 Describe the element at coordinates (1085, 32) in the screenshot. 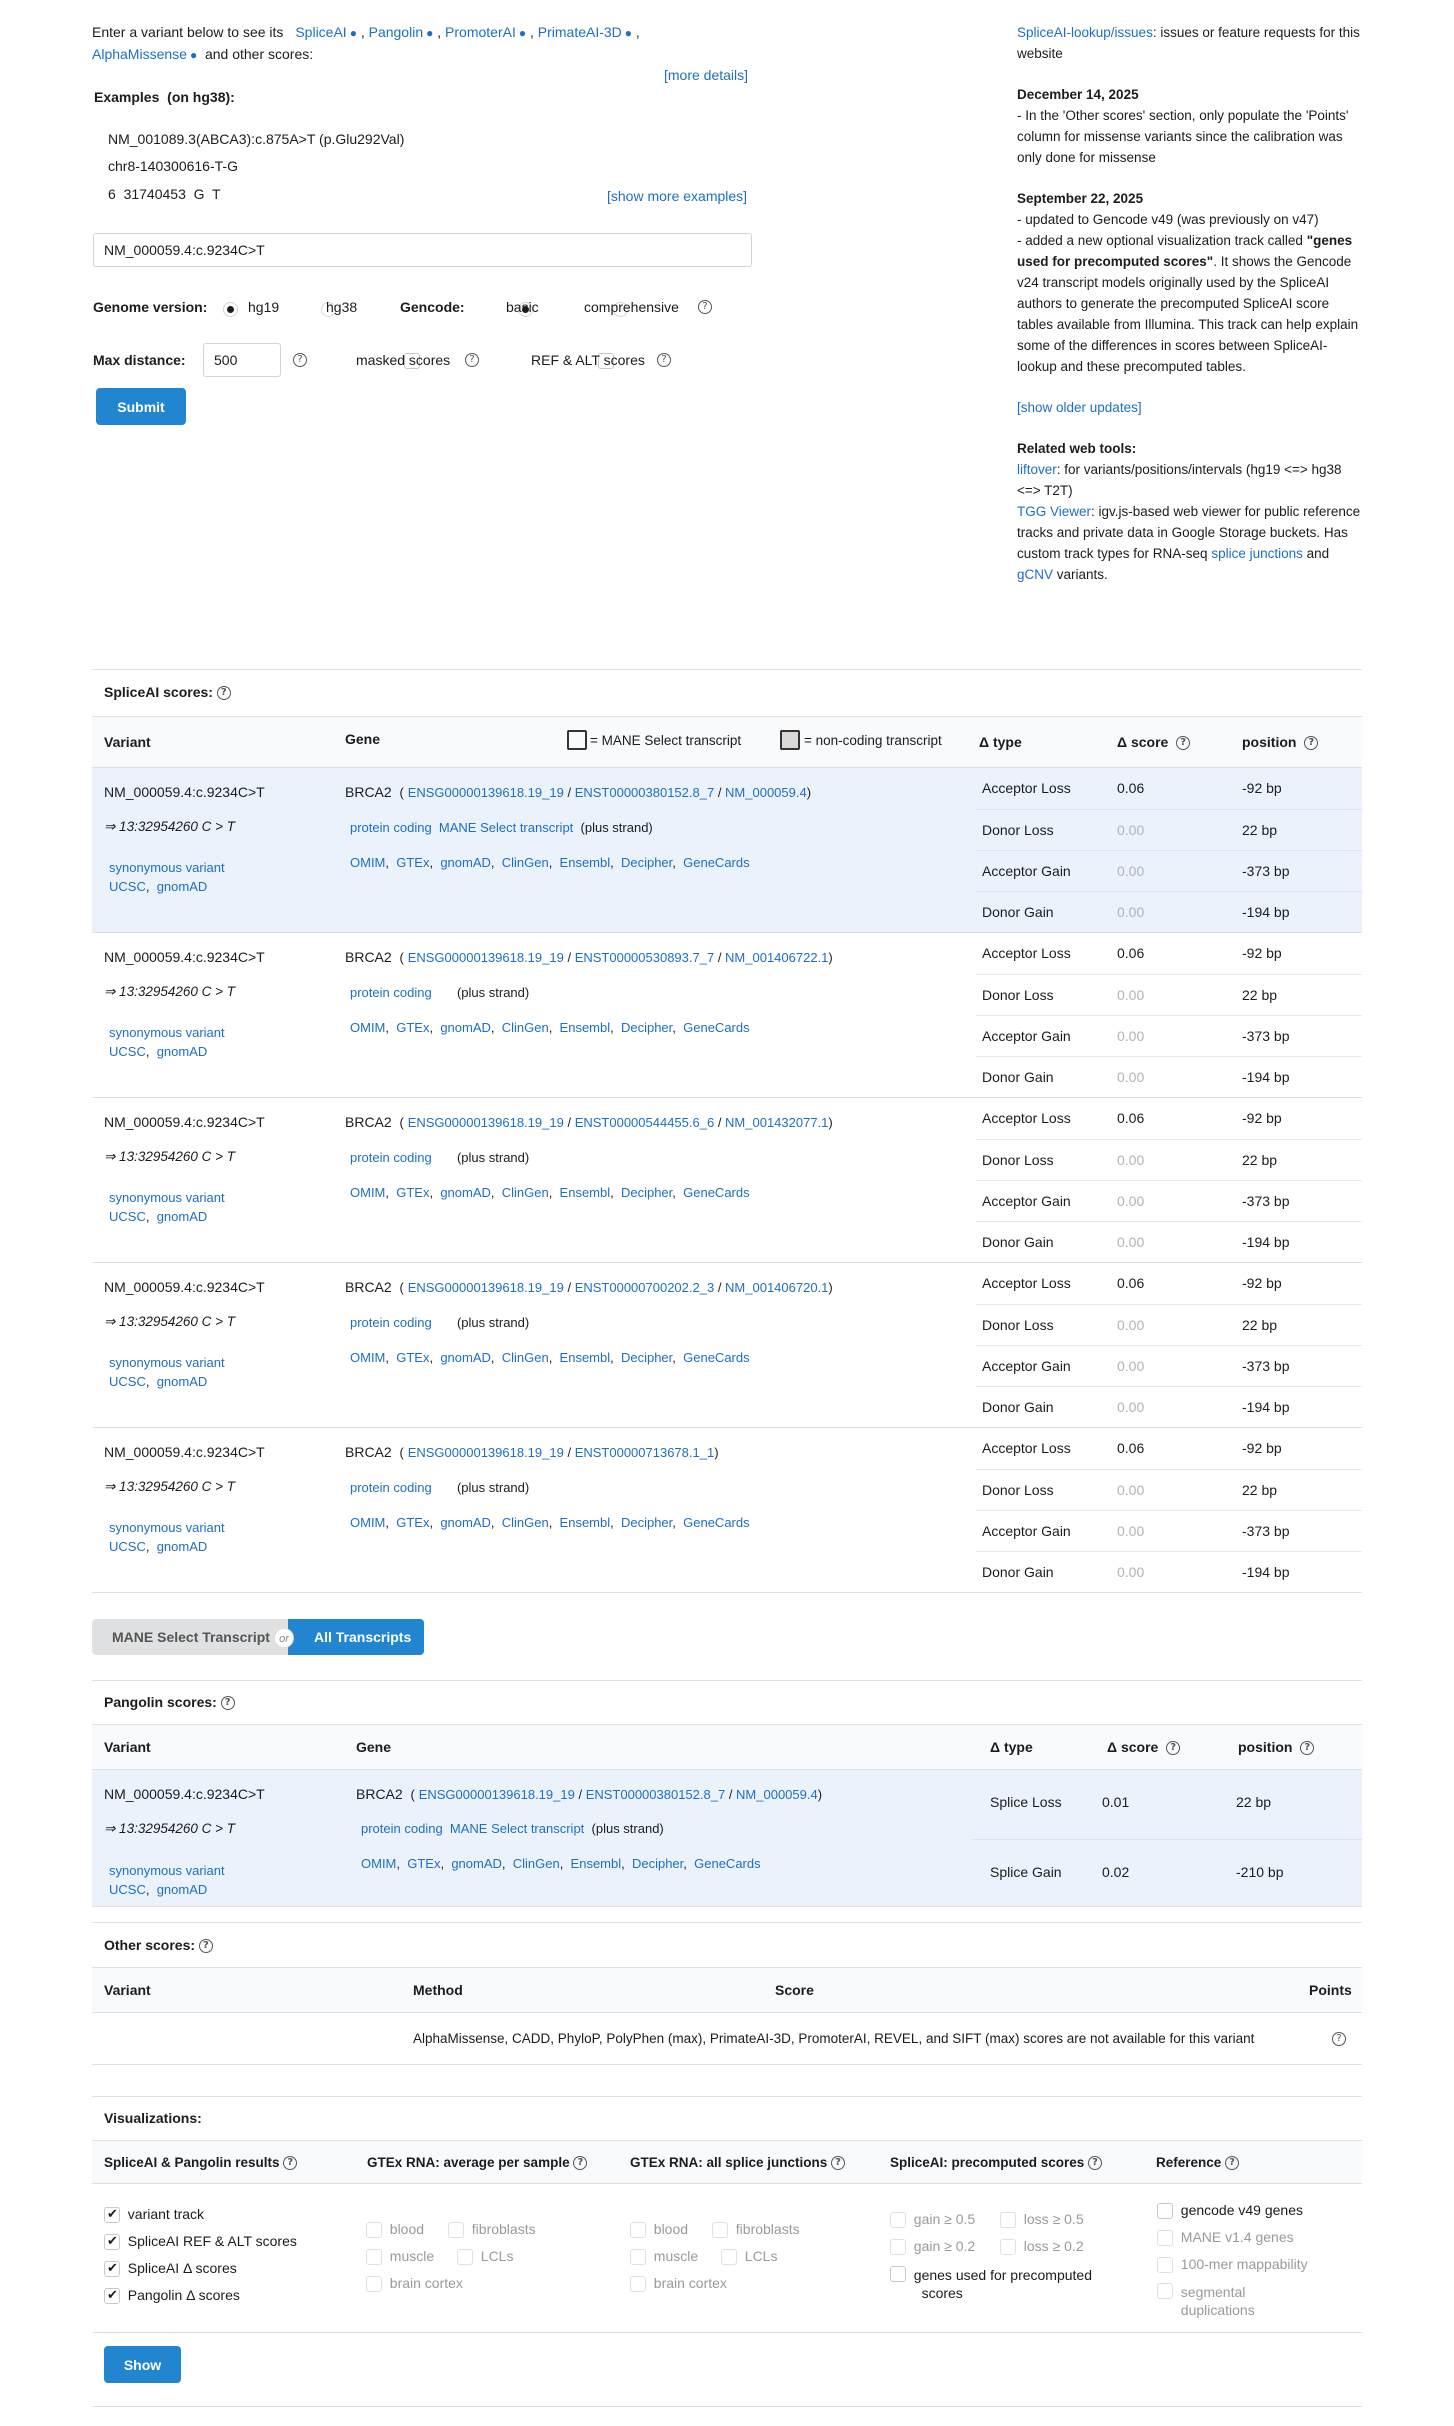

I see `issues-link: SpliceAI-lookup/issues` at that location.